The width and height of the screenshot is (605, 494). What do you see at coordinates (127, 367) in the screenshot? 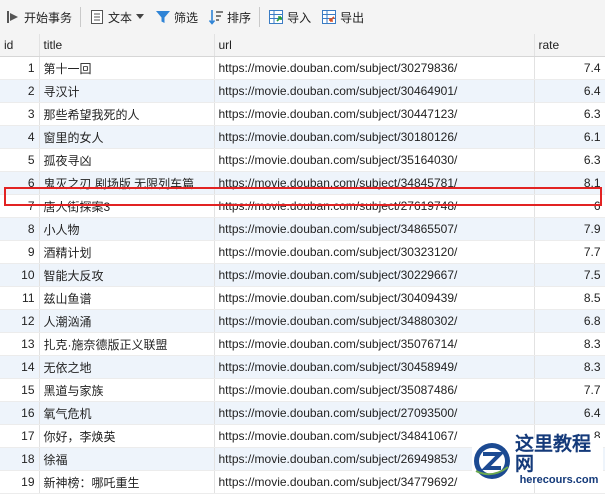
I see `cell-title: 无依之地` at bounding box center [127, 367].